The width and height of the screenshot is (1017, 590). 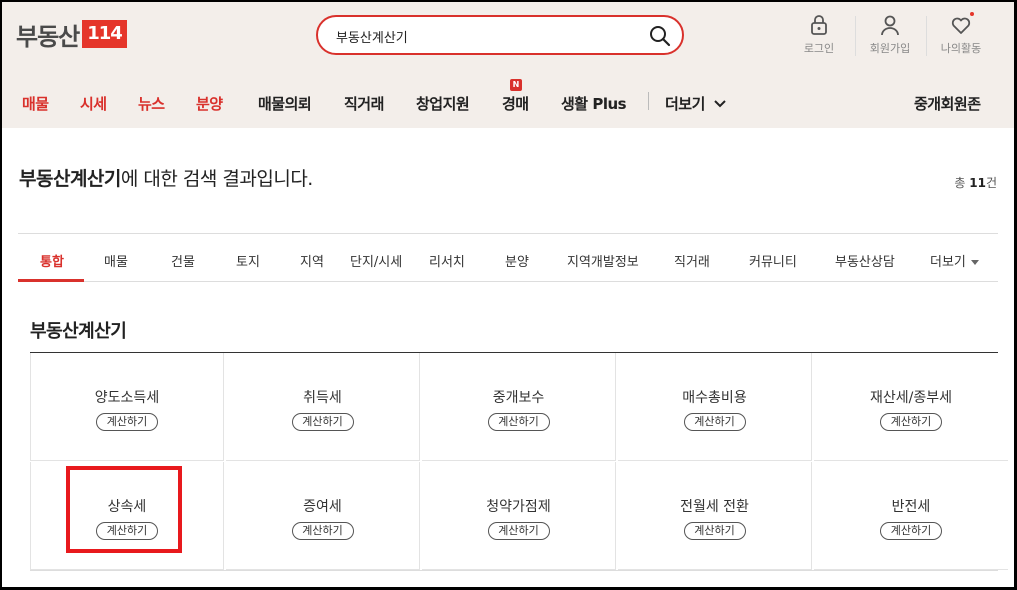 What do you see at coordinates (52, 260) in the screenshot?
I see `tab-all: 통합` at bounding box center [52, 260].